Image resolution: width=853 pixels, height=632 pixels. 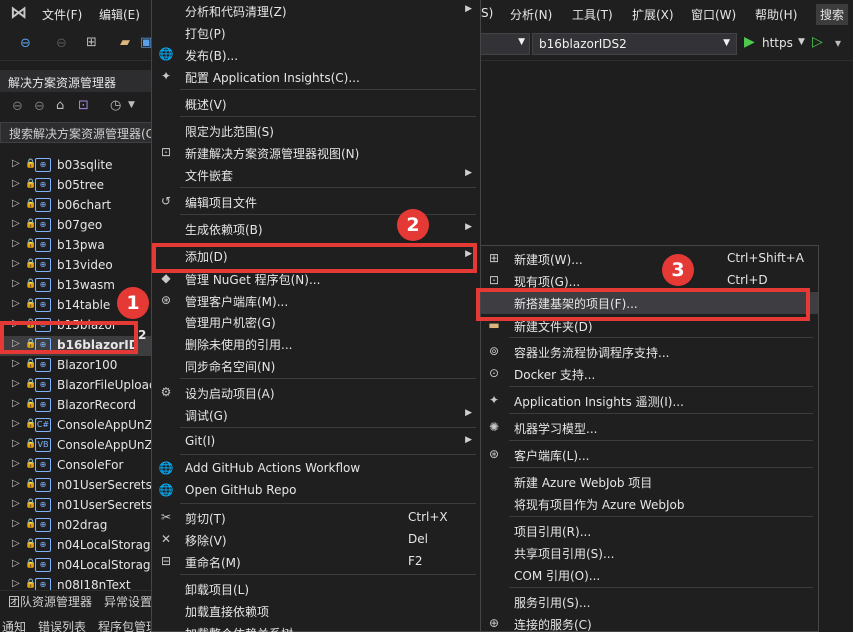 What do you see at coordinates (316, 562) in the screenshot?
I see `context-menu-item: ⊟ 重命名(M) F2` at bounding box center [316, 562].